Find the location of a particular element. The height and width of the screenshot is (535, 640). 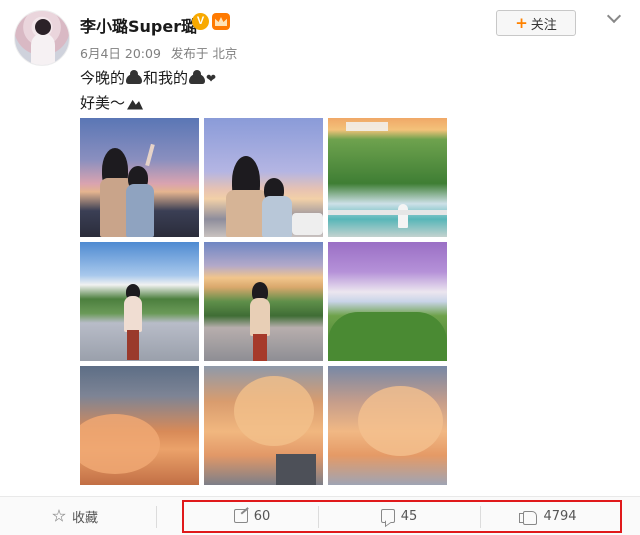

post-source: 发布于 北京 is located at coordinates (204, 53).